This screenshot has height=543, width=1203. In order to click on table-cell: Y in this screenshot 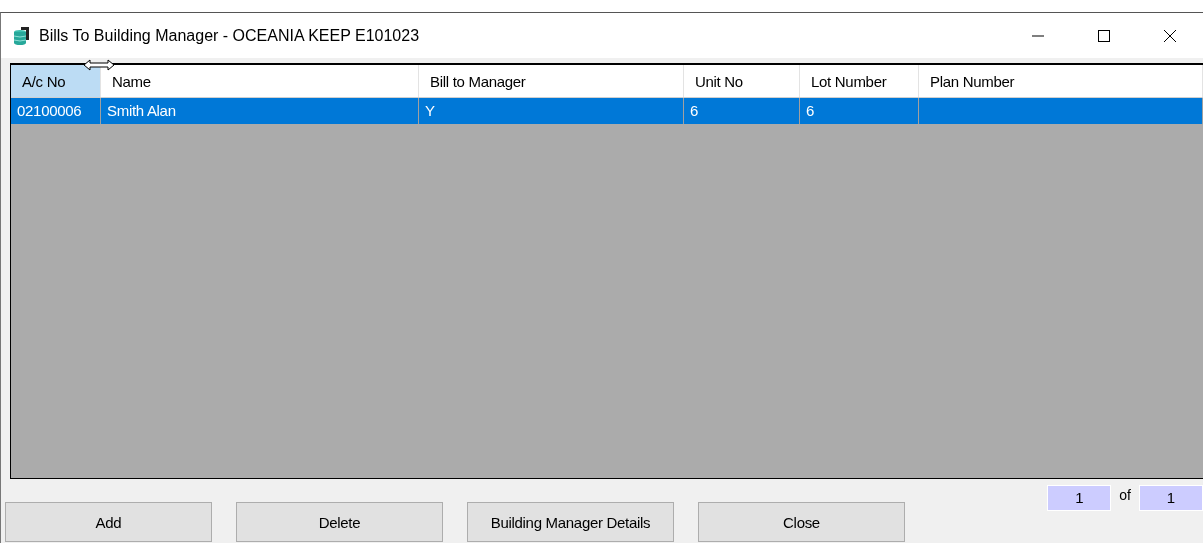, I will do `click(430, 110)`.